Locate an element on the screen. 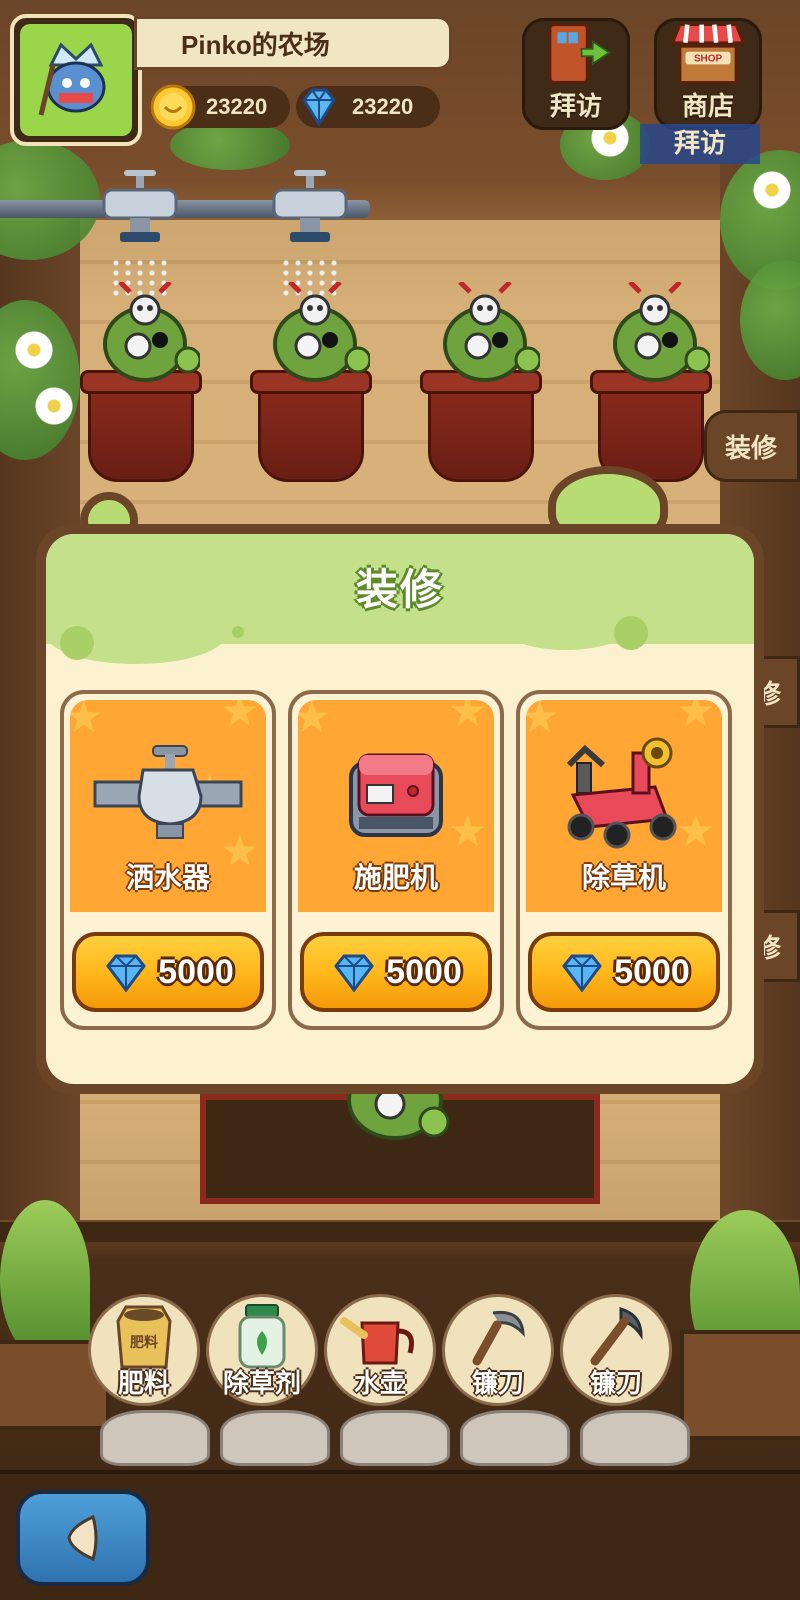  sprinkler-icon is located at coordinates (168, 792).